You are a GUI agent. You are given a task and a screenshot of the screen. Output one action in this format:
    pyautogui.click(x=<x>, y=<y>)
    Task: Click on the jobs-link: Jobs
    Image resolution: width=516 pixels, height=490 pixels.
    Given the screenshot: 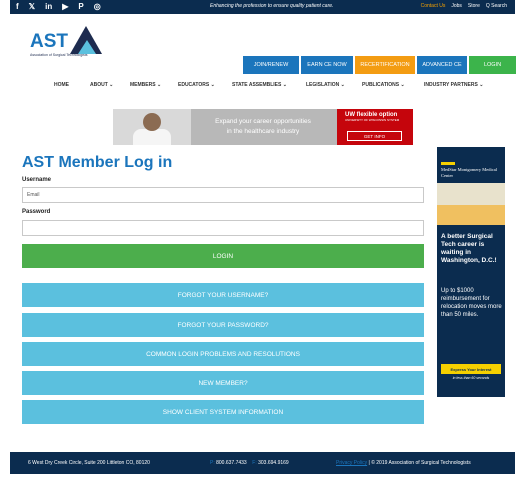 What is the action you would take?
    pyautogui.click(x=456, y=6)
    